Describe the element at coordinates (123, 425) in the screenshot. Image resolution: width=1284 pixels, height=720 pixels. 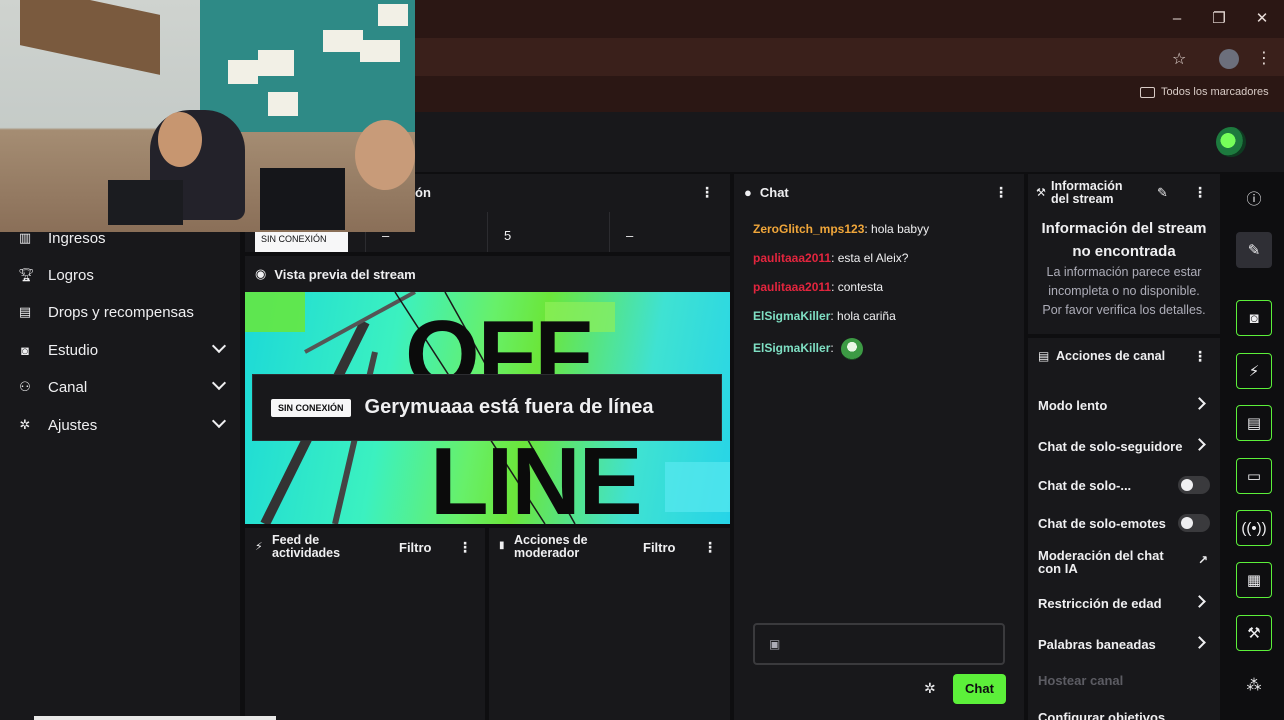
I see `nav-item-ajustes: ✲ Ajustes` at that location.